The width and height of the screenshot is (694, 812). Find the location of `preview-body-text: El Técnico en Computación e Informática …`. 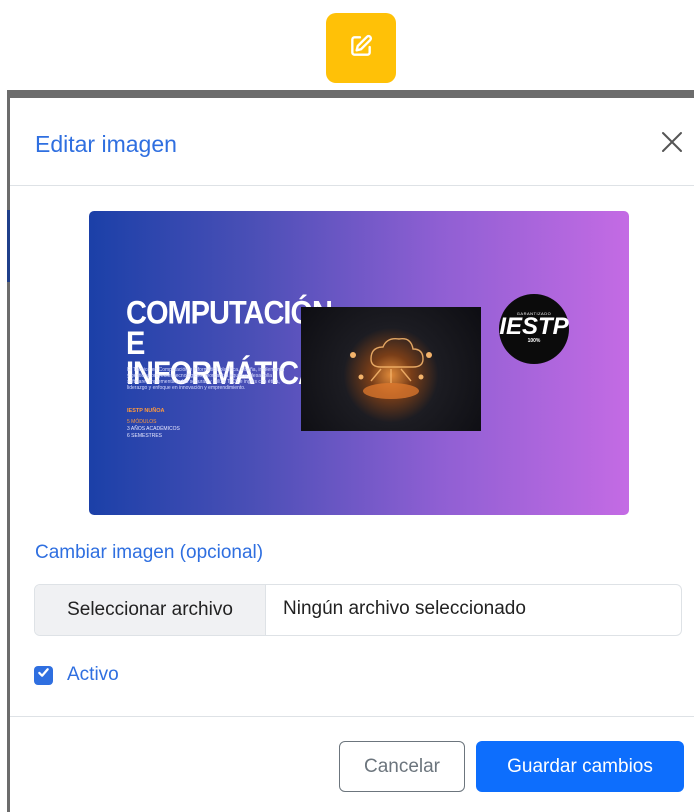

preview-body-text: El Técnico en Computación e Informática … is located at coordinates (206, 379).